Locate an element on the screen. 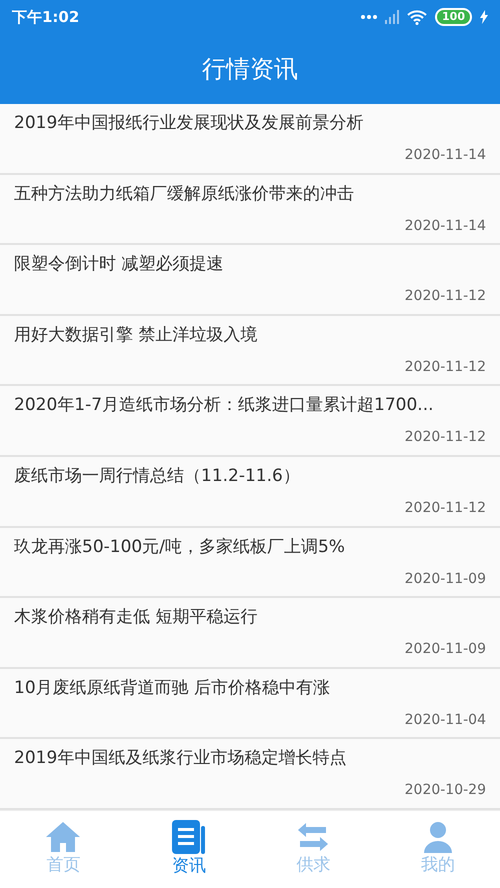 Image resolution: width=500 pixels, height=888 pixels. exchange-icon is located at coordinates (313, 836).